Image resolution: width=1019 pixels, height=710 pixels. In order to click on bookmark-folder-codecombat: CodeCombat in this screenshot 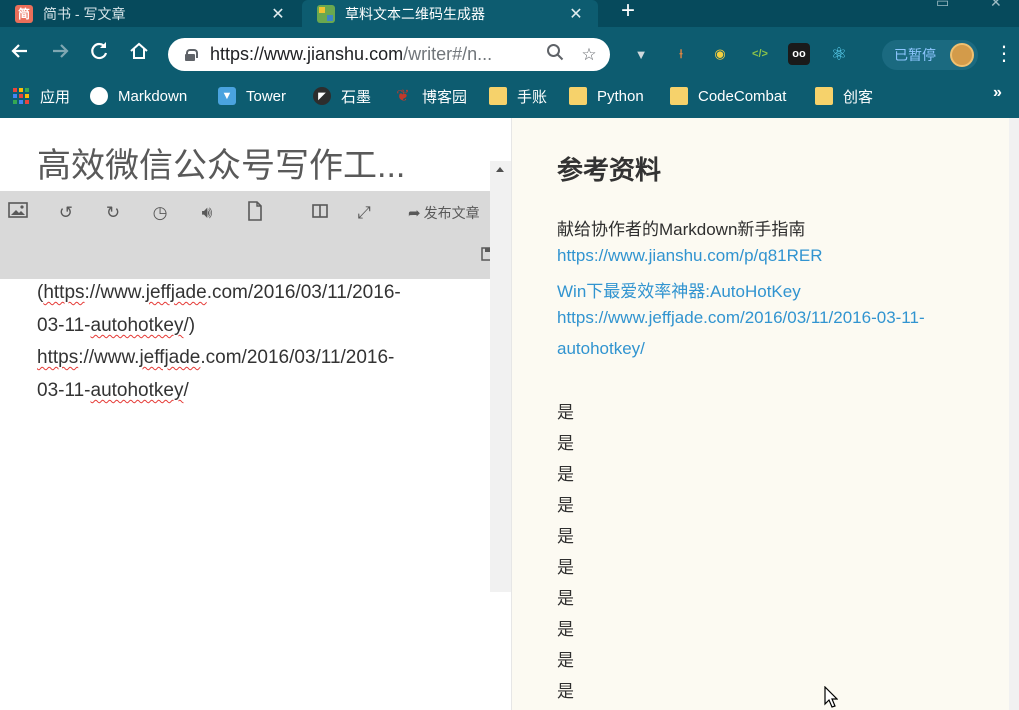, I will do `click(728, 96)`.